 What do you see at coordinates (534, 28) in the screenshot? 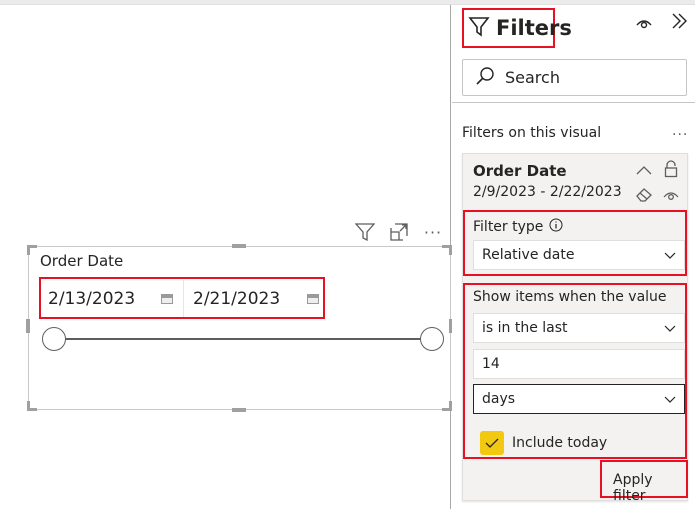
I see `filters-title: Filters` at bounding box center [534, 28].